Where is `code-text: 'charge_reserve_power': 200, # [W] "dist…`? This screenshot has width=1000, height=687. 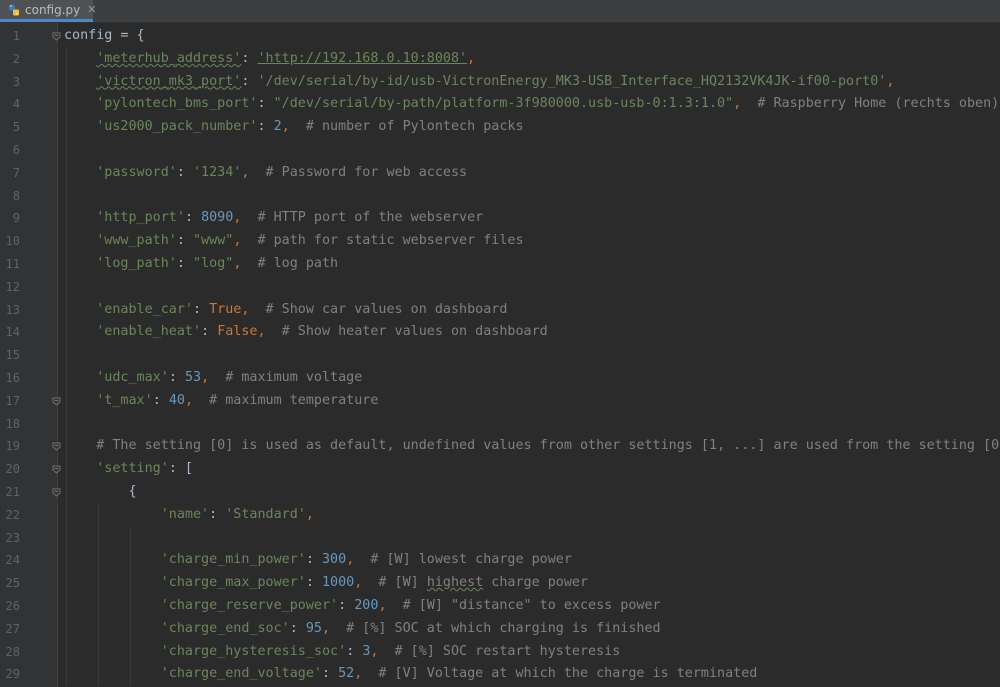
code-text: 'charge_reserve_power': 200, # [W] "dist… is located at coordinates (362, 606).